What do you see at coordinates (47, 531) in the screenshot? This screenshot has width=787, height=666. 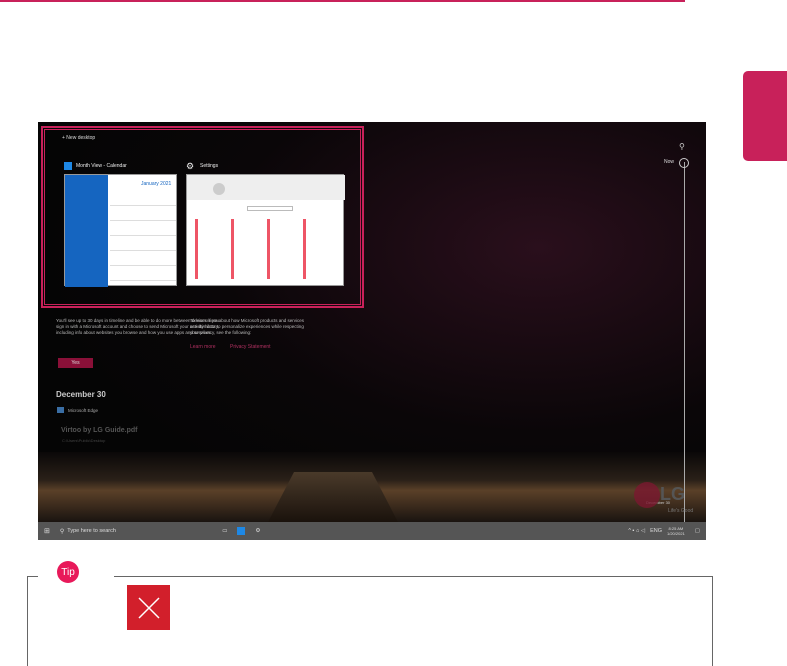 I see `start-icon: ⊞` at bounding box center [47, 531].